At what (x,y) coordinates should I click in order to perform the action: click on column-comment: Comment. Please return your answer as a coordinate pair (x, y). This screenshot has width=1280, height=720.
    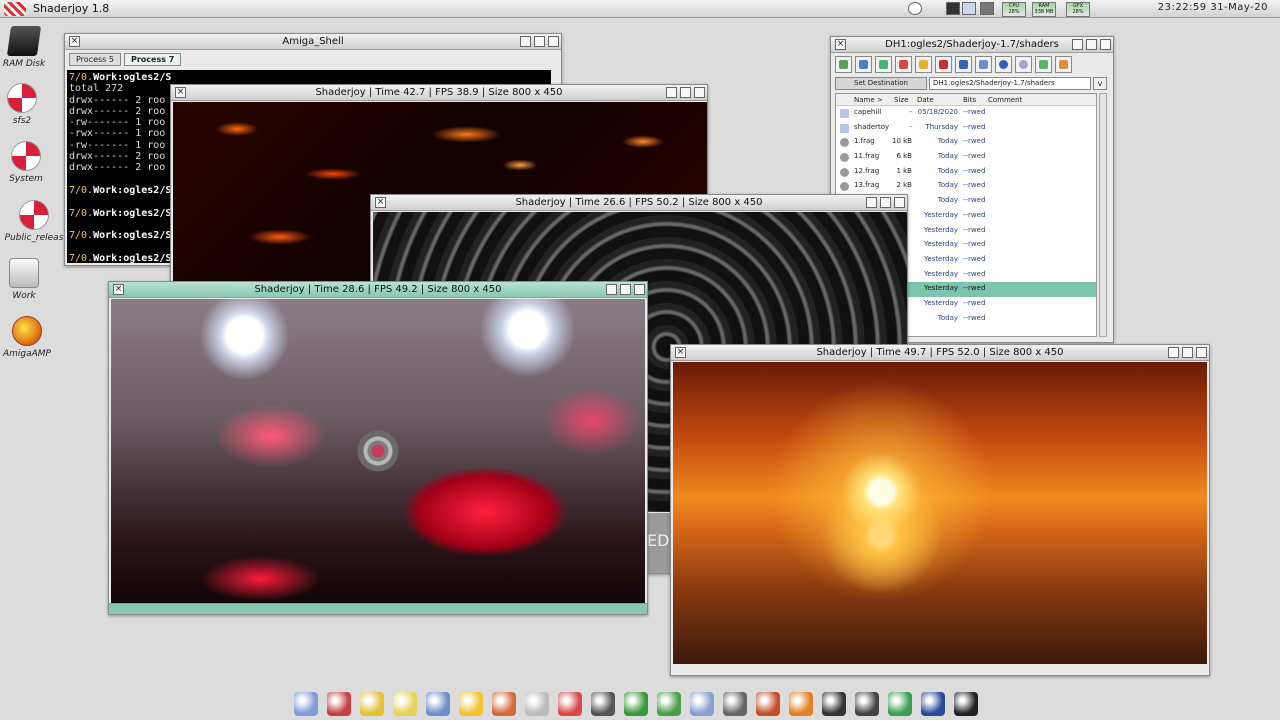
    Looking at the image, I should click on (1005, 100).